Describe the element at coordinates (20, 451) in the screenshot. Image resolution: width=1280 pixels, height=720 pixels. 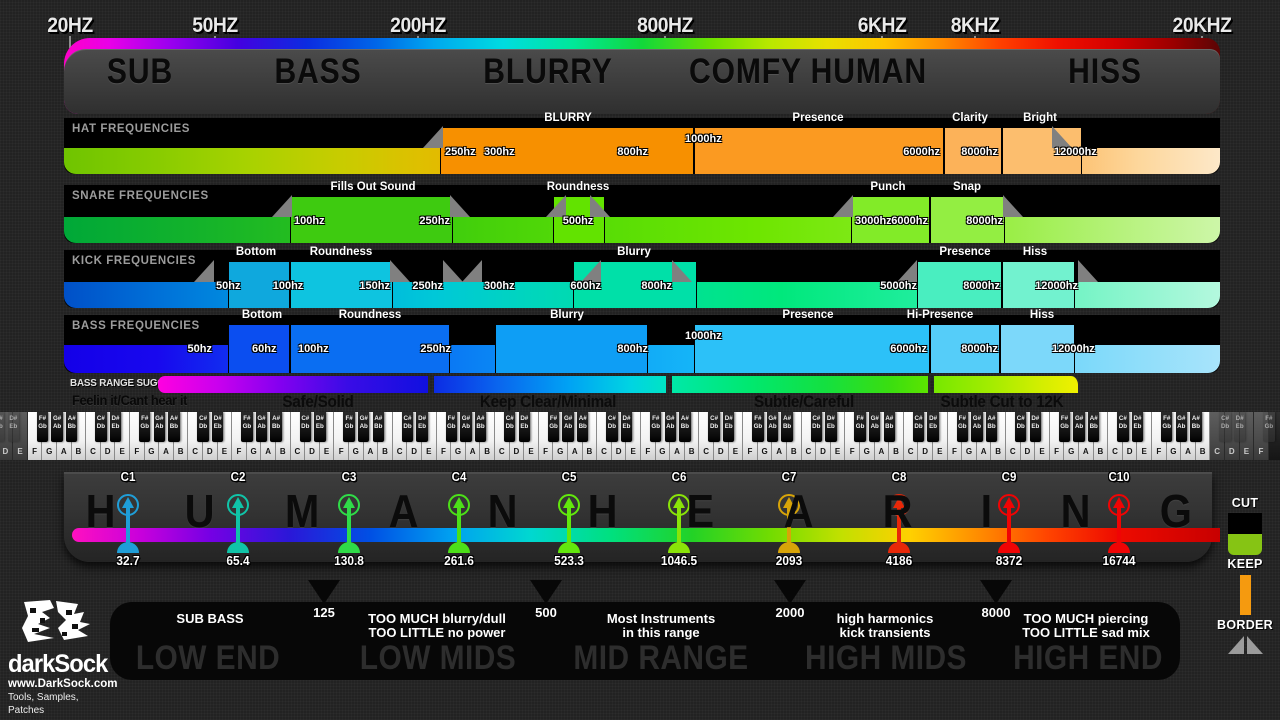
I see `piano-key-label: E` at that location.